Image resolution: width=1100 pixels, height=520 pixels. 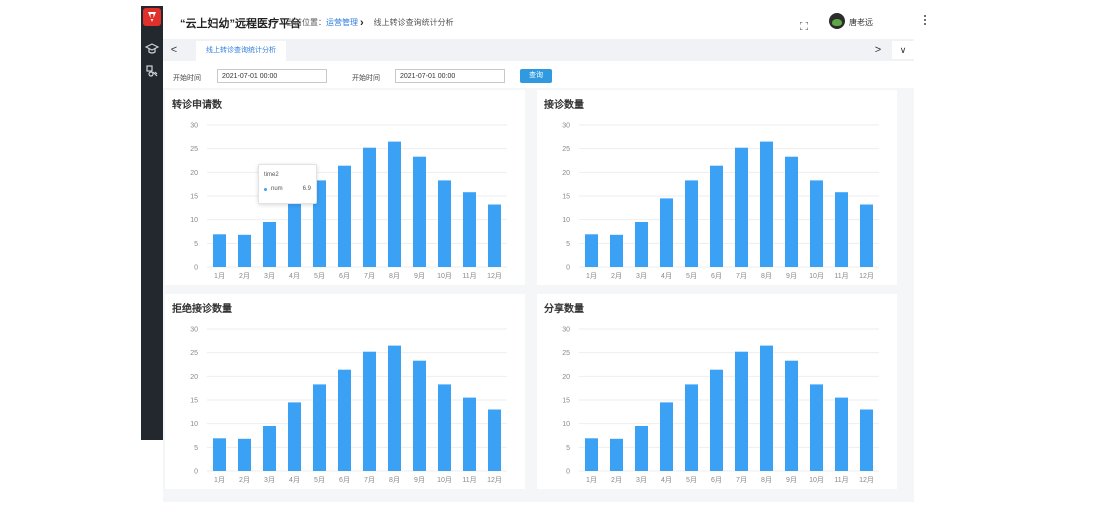 I want to click on avatar, so click(x=837, y=21).